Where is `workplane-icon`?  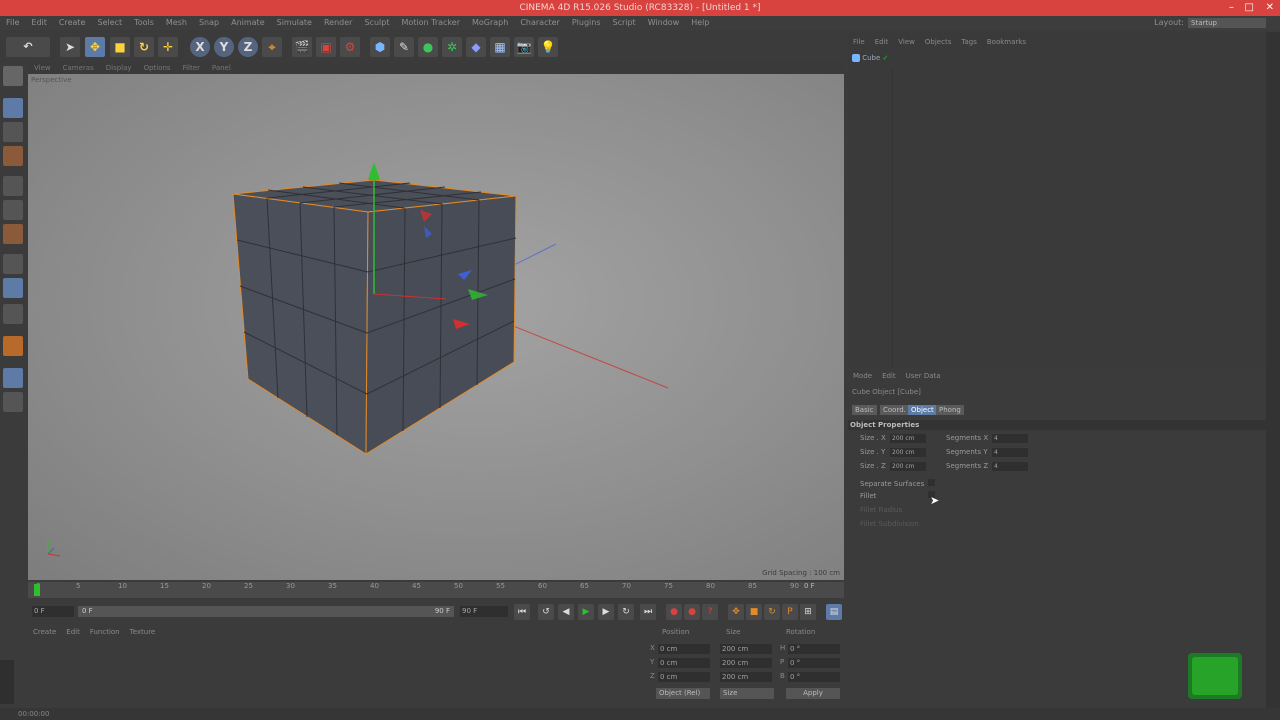
workplane-icon is located at coordinates (13, 156).